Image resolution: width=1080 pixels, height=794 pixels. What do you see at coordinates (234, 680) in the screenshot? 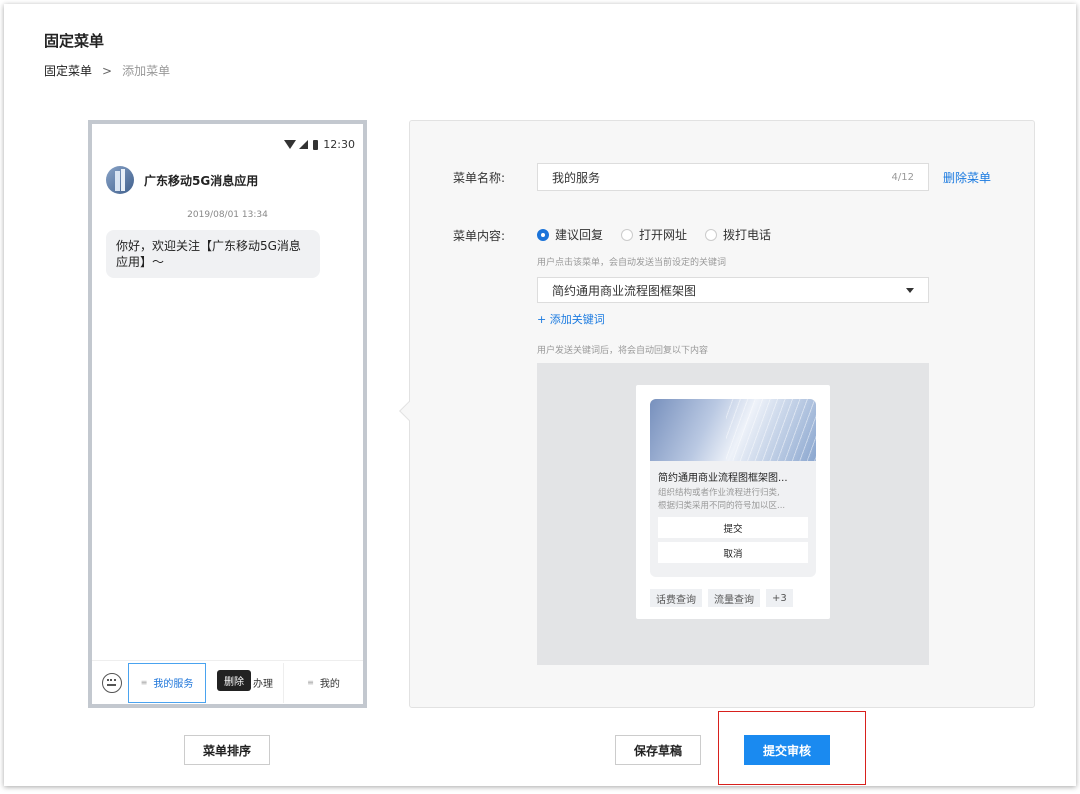
I see `delete-tooltip: 删除` at bounding box center [234, 680].